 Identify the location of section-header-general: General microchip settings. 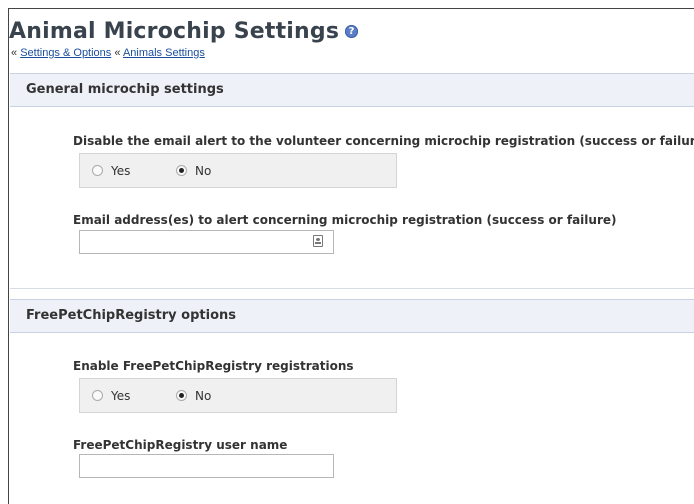
(352, 90).